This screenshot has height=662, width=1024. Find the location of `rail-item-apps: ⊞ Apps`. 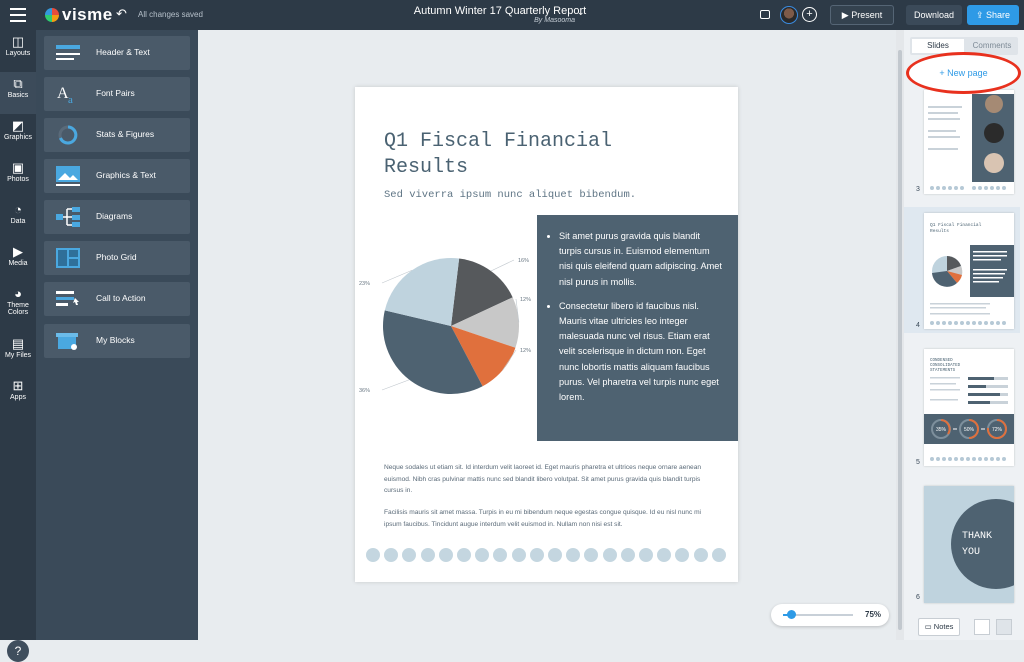

rail-item-apps: ⊞ Apps is located at coordinates (18, 395).